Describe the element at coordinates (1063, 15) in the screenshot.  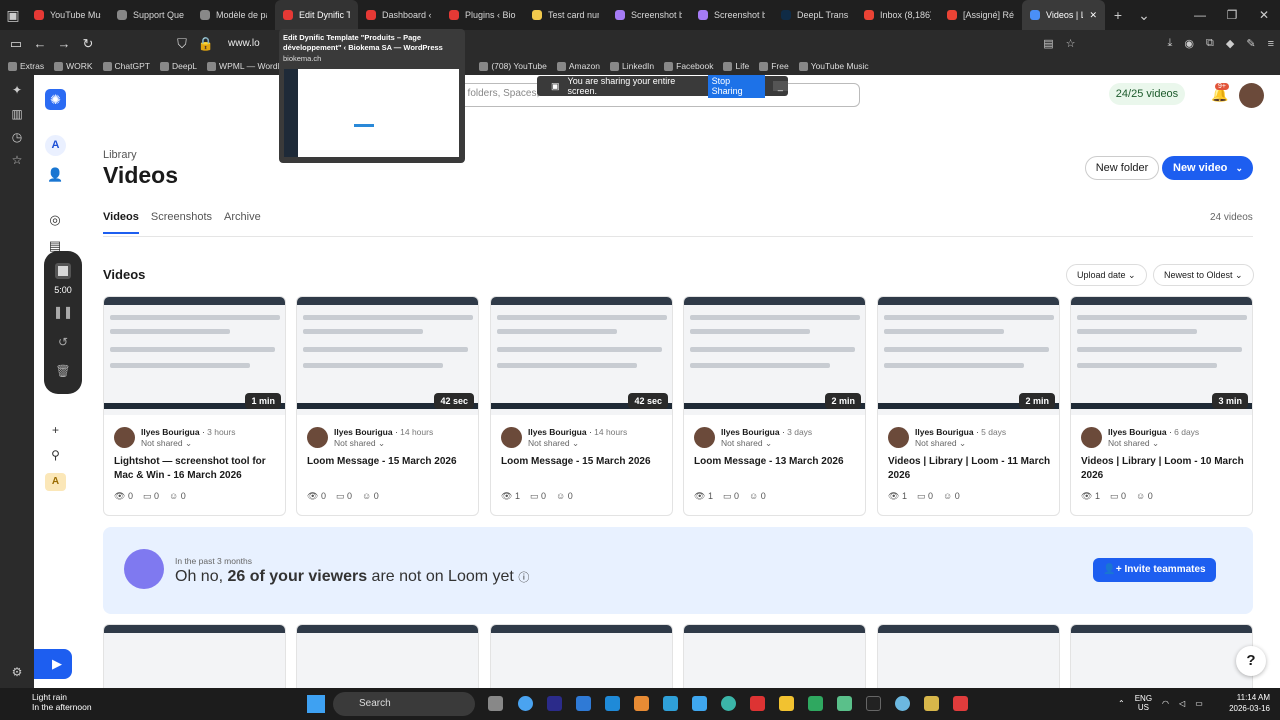
I see `browser-tab: Videos | Libr ✕` at that location.